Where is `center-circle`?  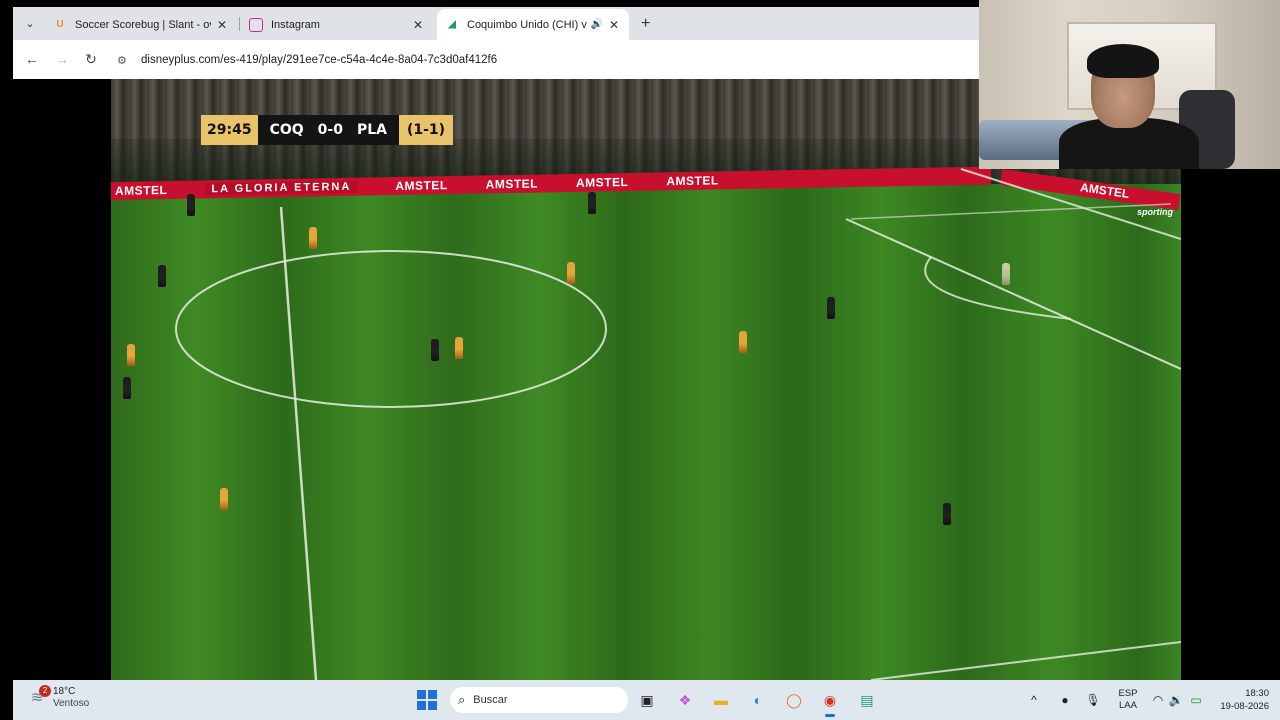
center-circle is located at coordinates (391, 329).